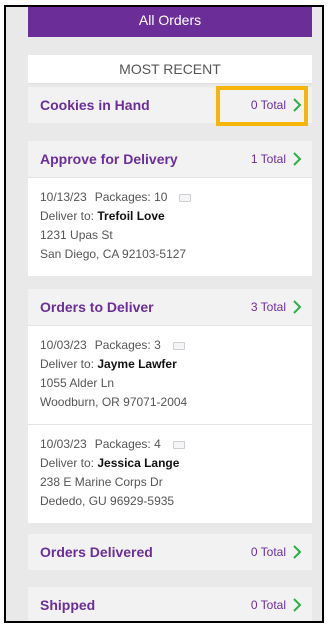  I want to click on order-date: 10/13/23, so click(63, 197).